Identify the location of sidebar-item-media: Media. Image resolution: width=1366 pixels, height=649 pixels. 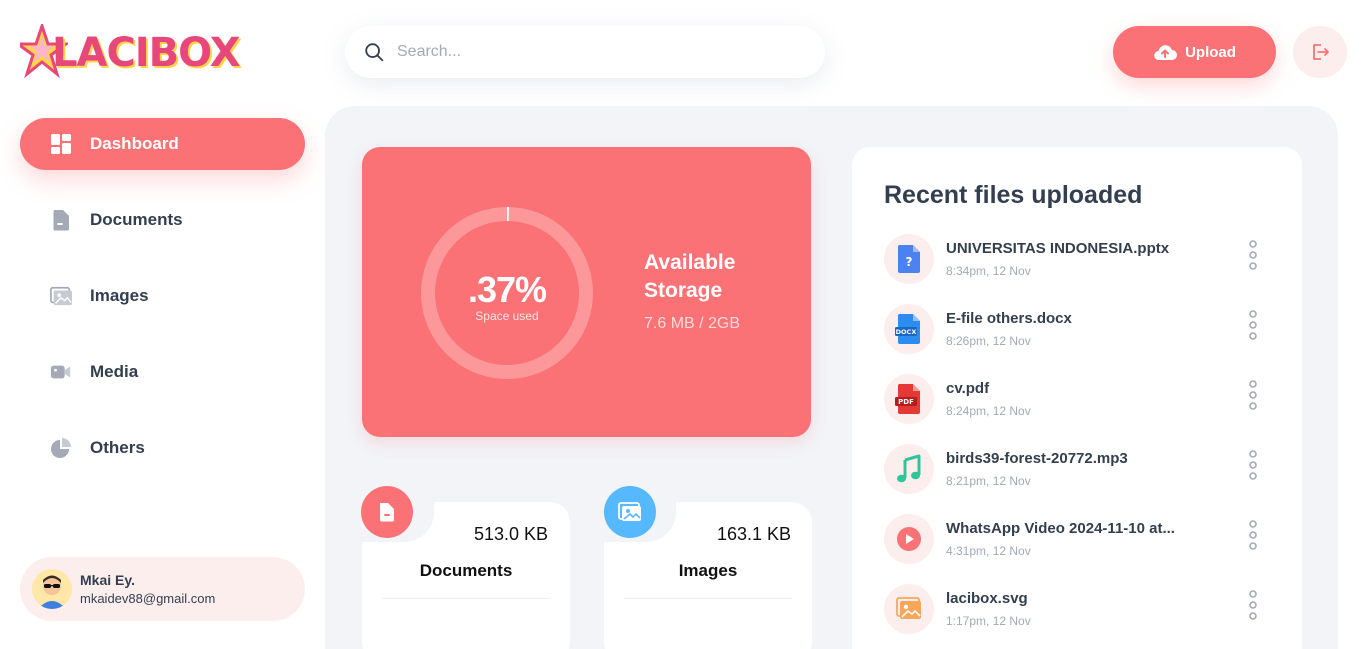
(162, 372).